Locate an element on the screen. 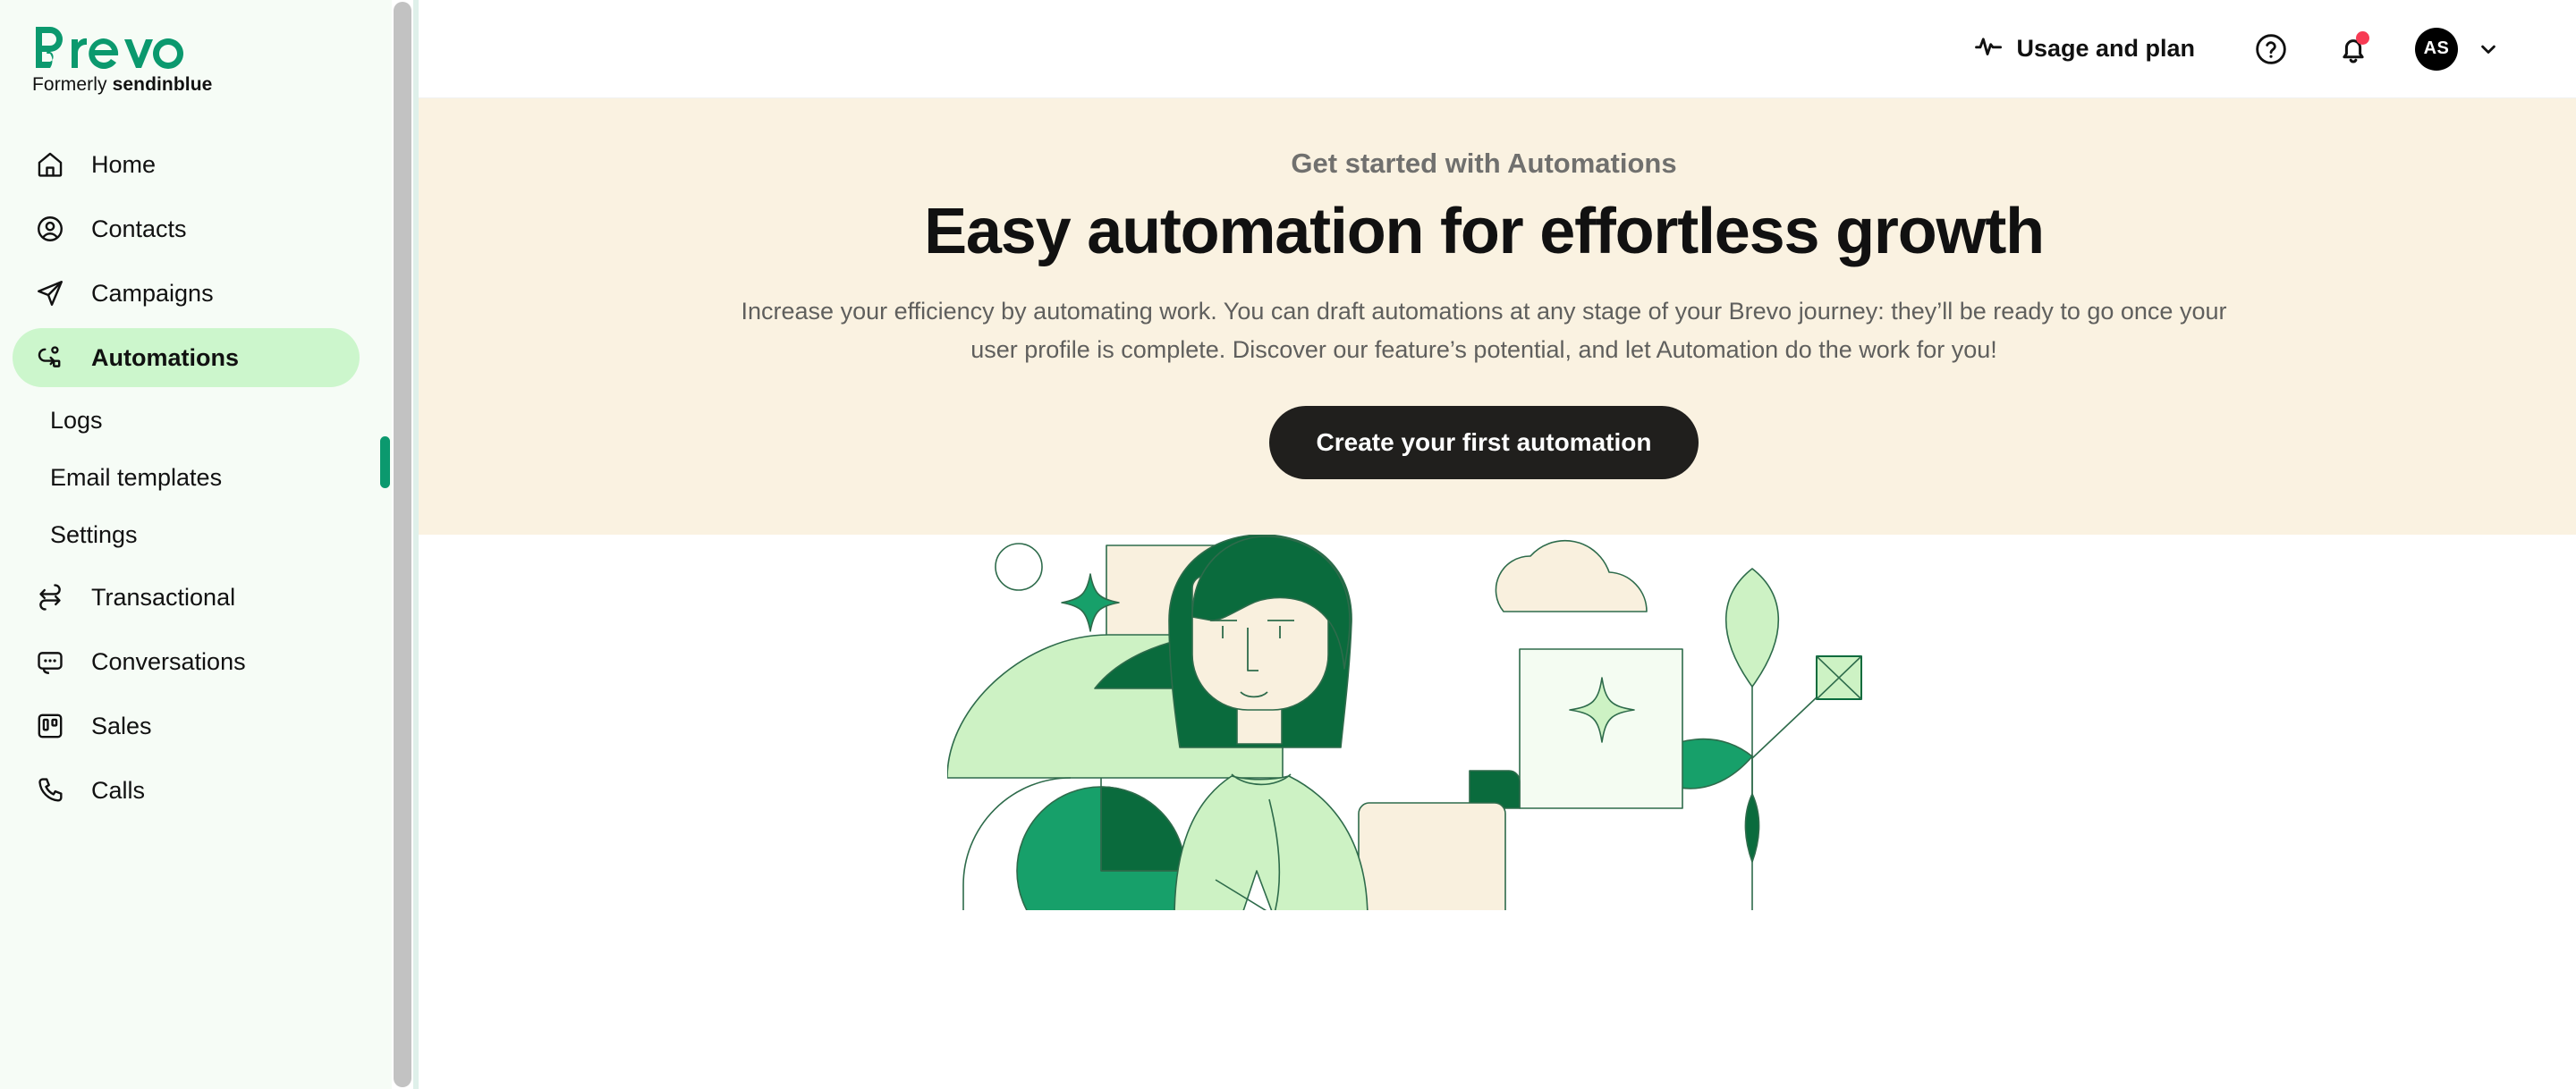 Image resolution: width=2576 pixels, height=1089 pixels. usage-and-plan-button: Usage and plan is located at coordinates (2084, 48).